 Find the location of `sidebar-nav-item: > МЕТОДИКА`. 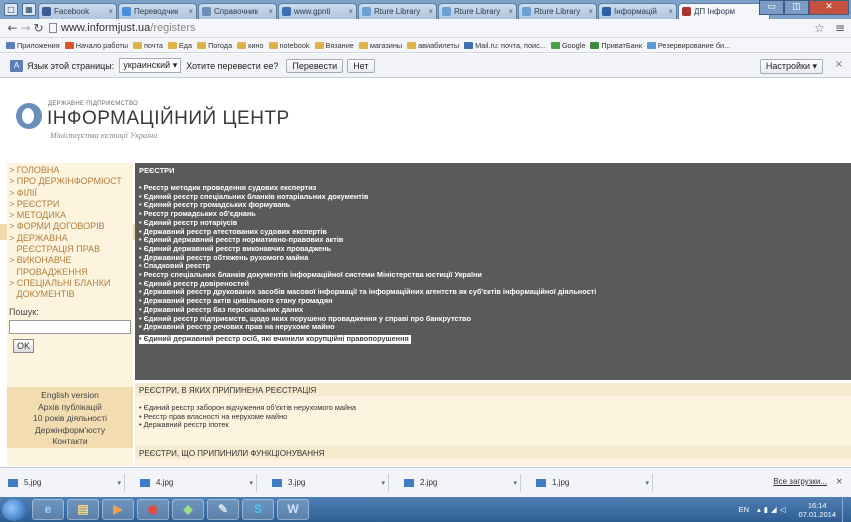

sidebar-nav-item: > МЕТОДИКА is located at coordinates (70, 215).